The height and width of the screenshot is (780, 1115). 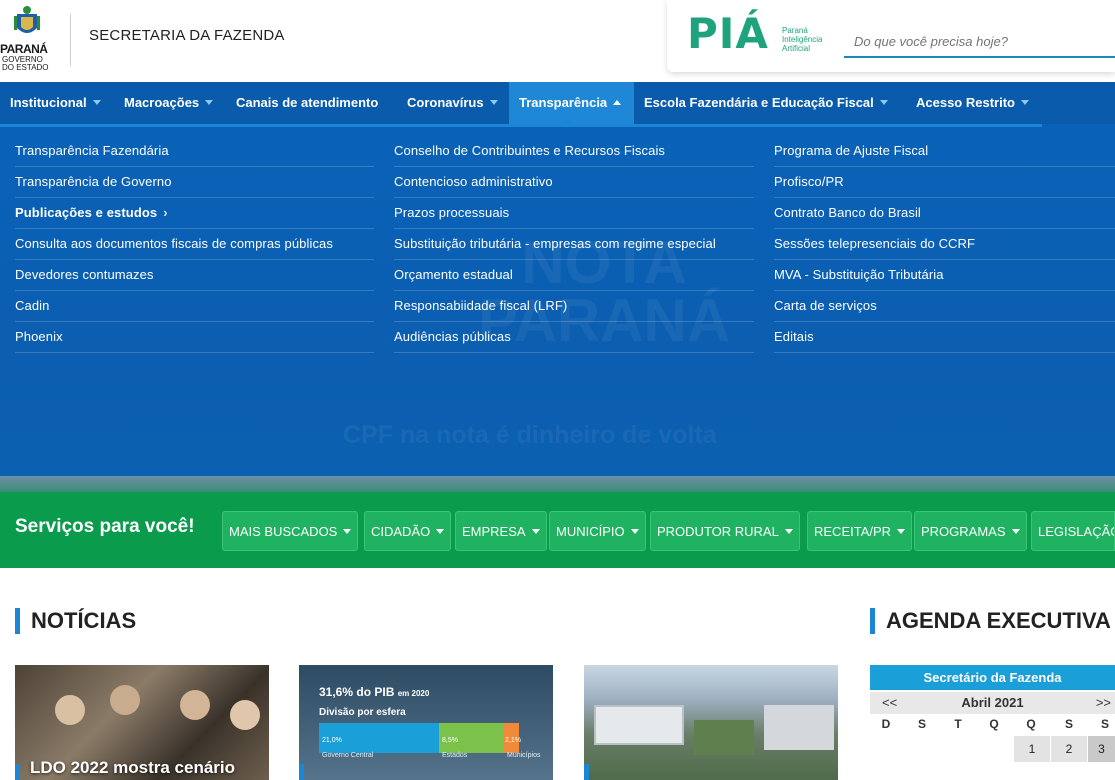 I want to click on agenda-owner: Secretário da Fazenda, so click(x=992, y=677).